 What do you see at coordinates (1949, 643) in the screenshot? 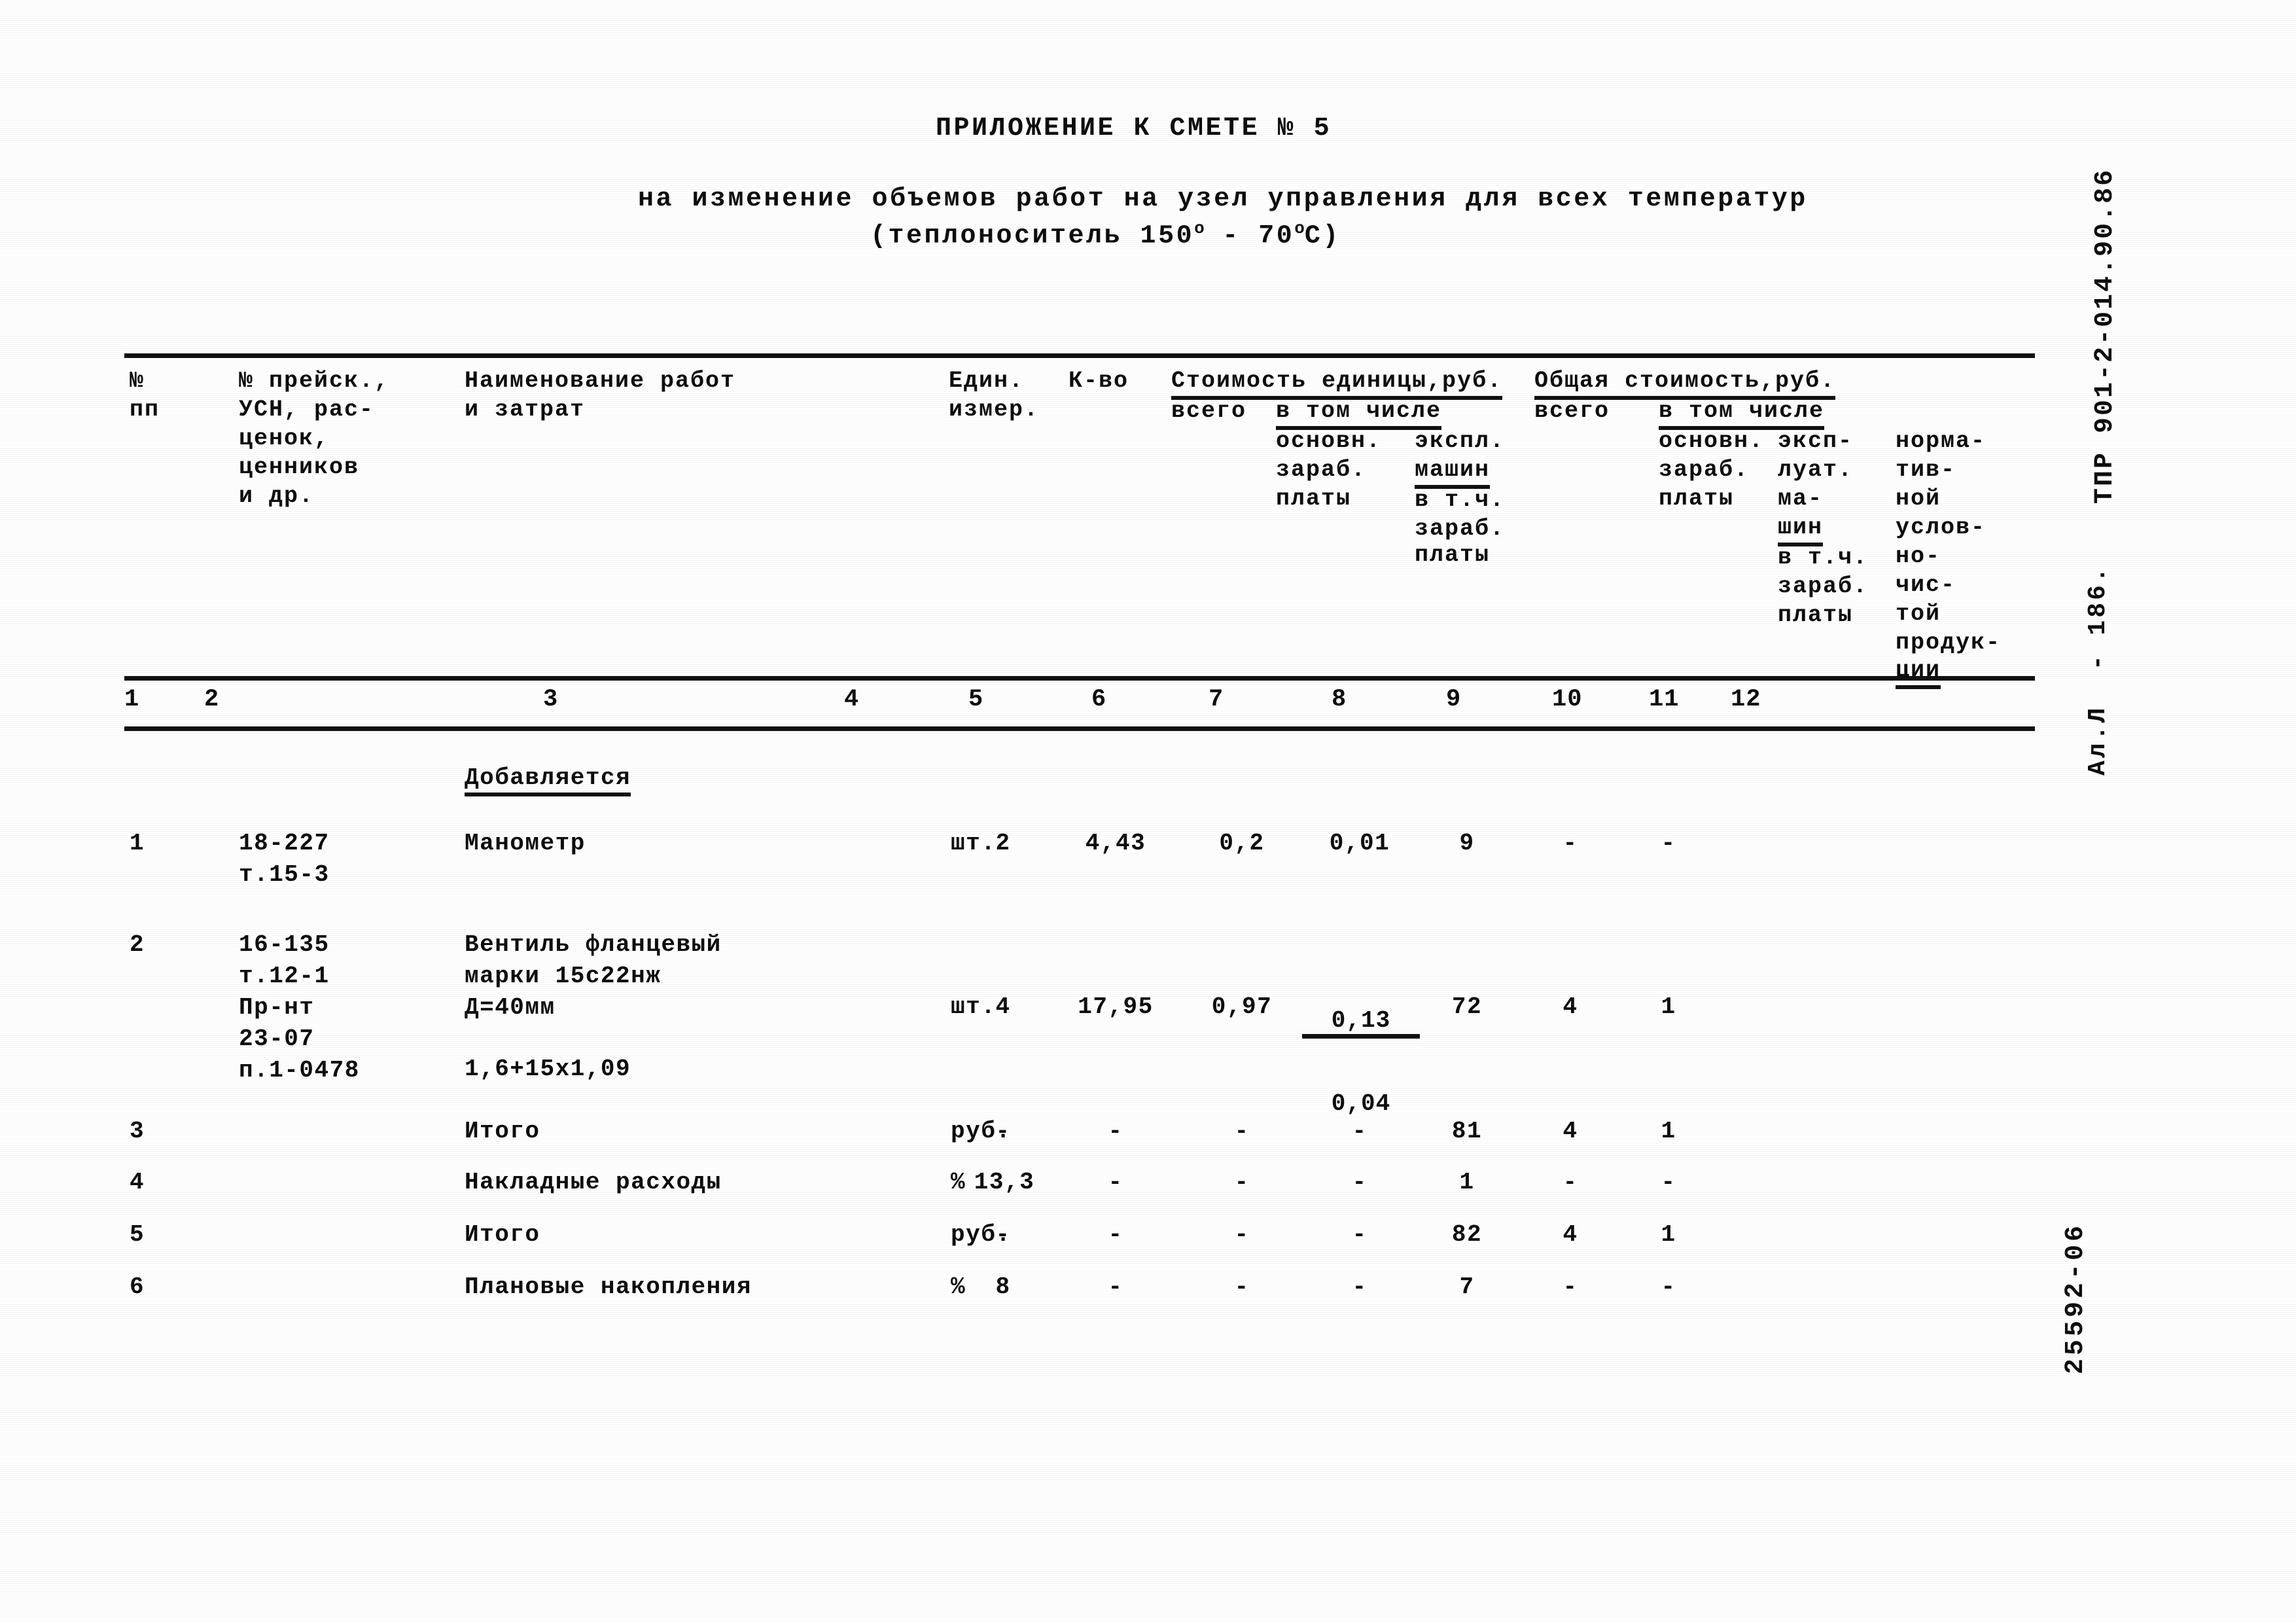
I see `header-col-12-line-8: продук-` at bounding box center [1949, 643].